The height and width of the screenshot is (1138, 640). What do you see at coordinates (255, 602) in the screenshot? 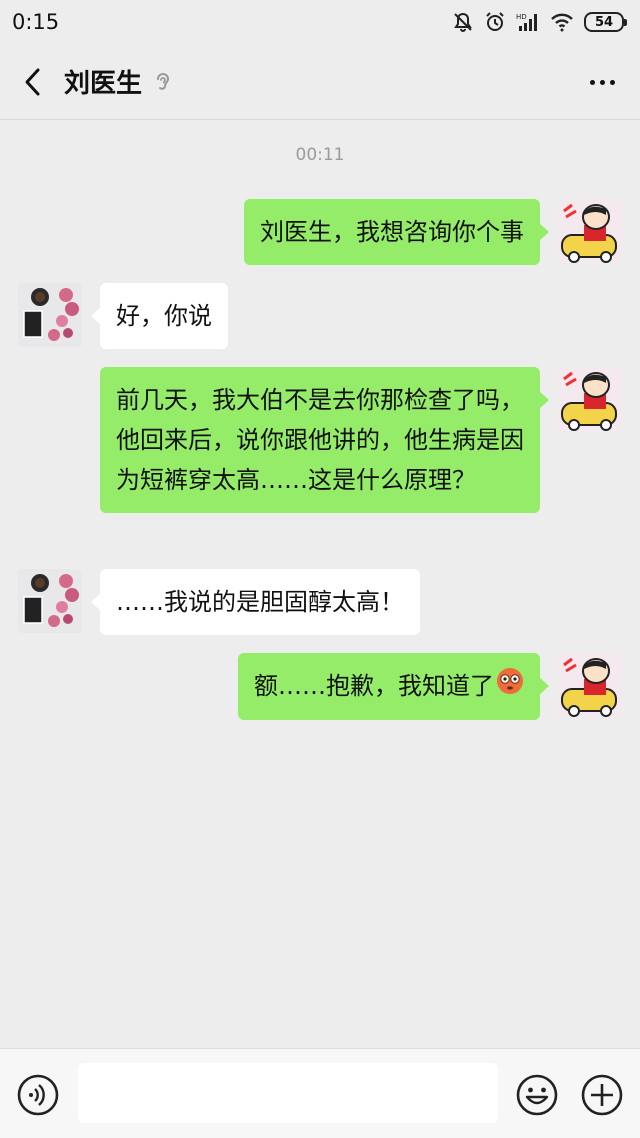
I see `received-message-bubble: ……我说的是胆固醇太高！` at bounding box center [255, 602].